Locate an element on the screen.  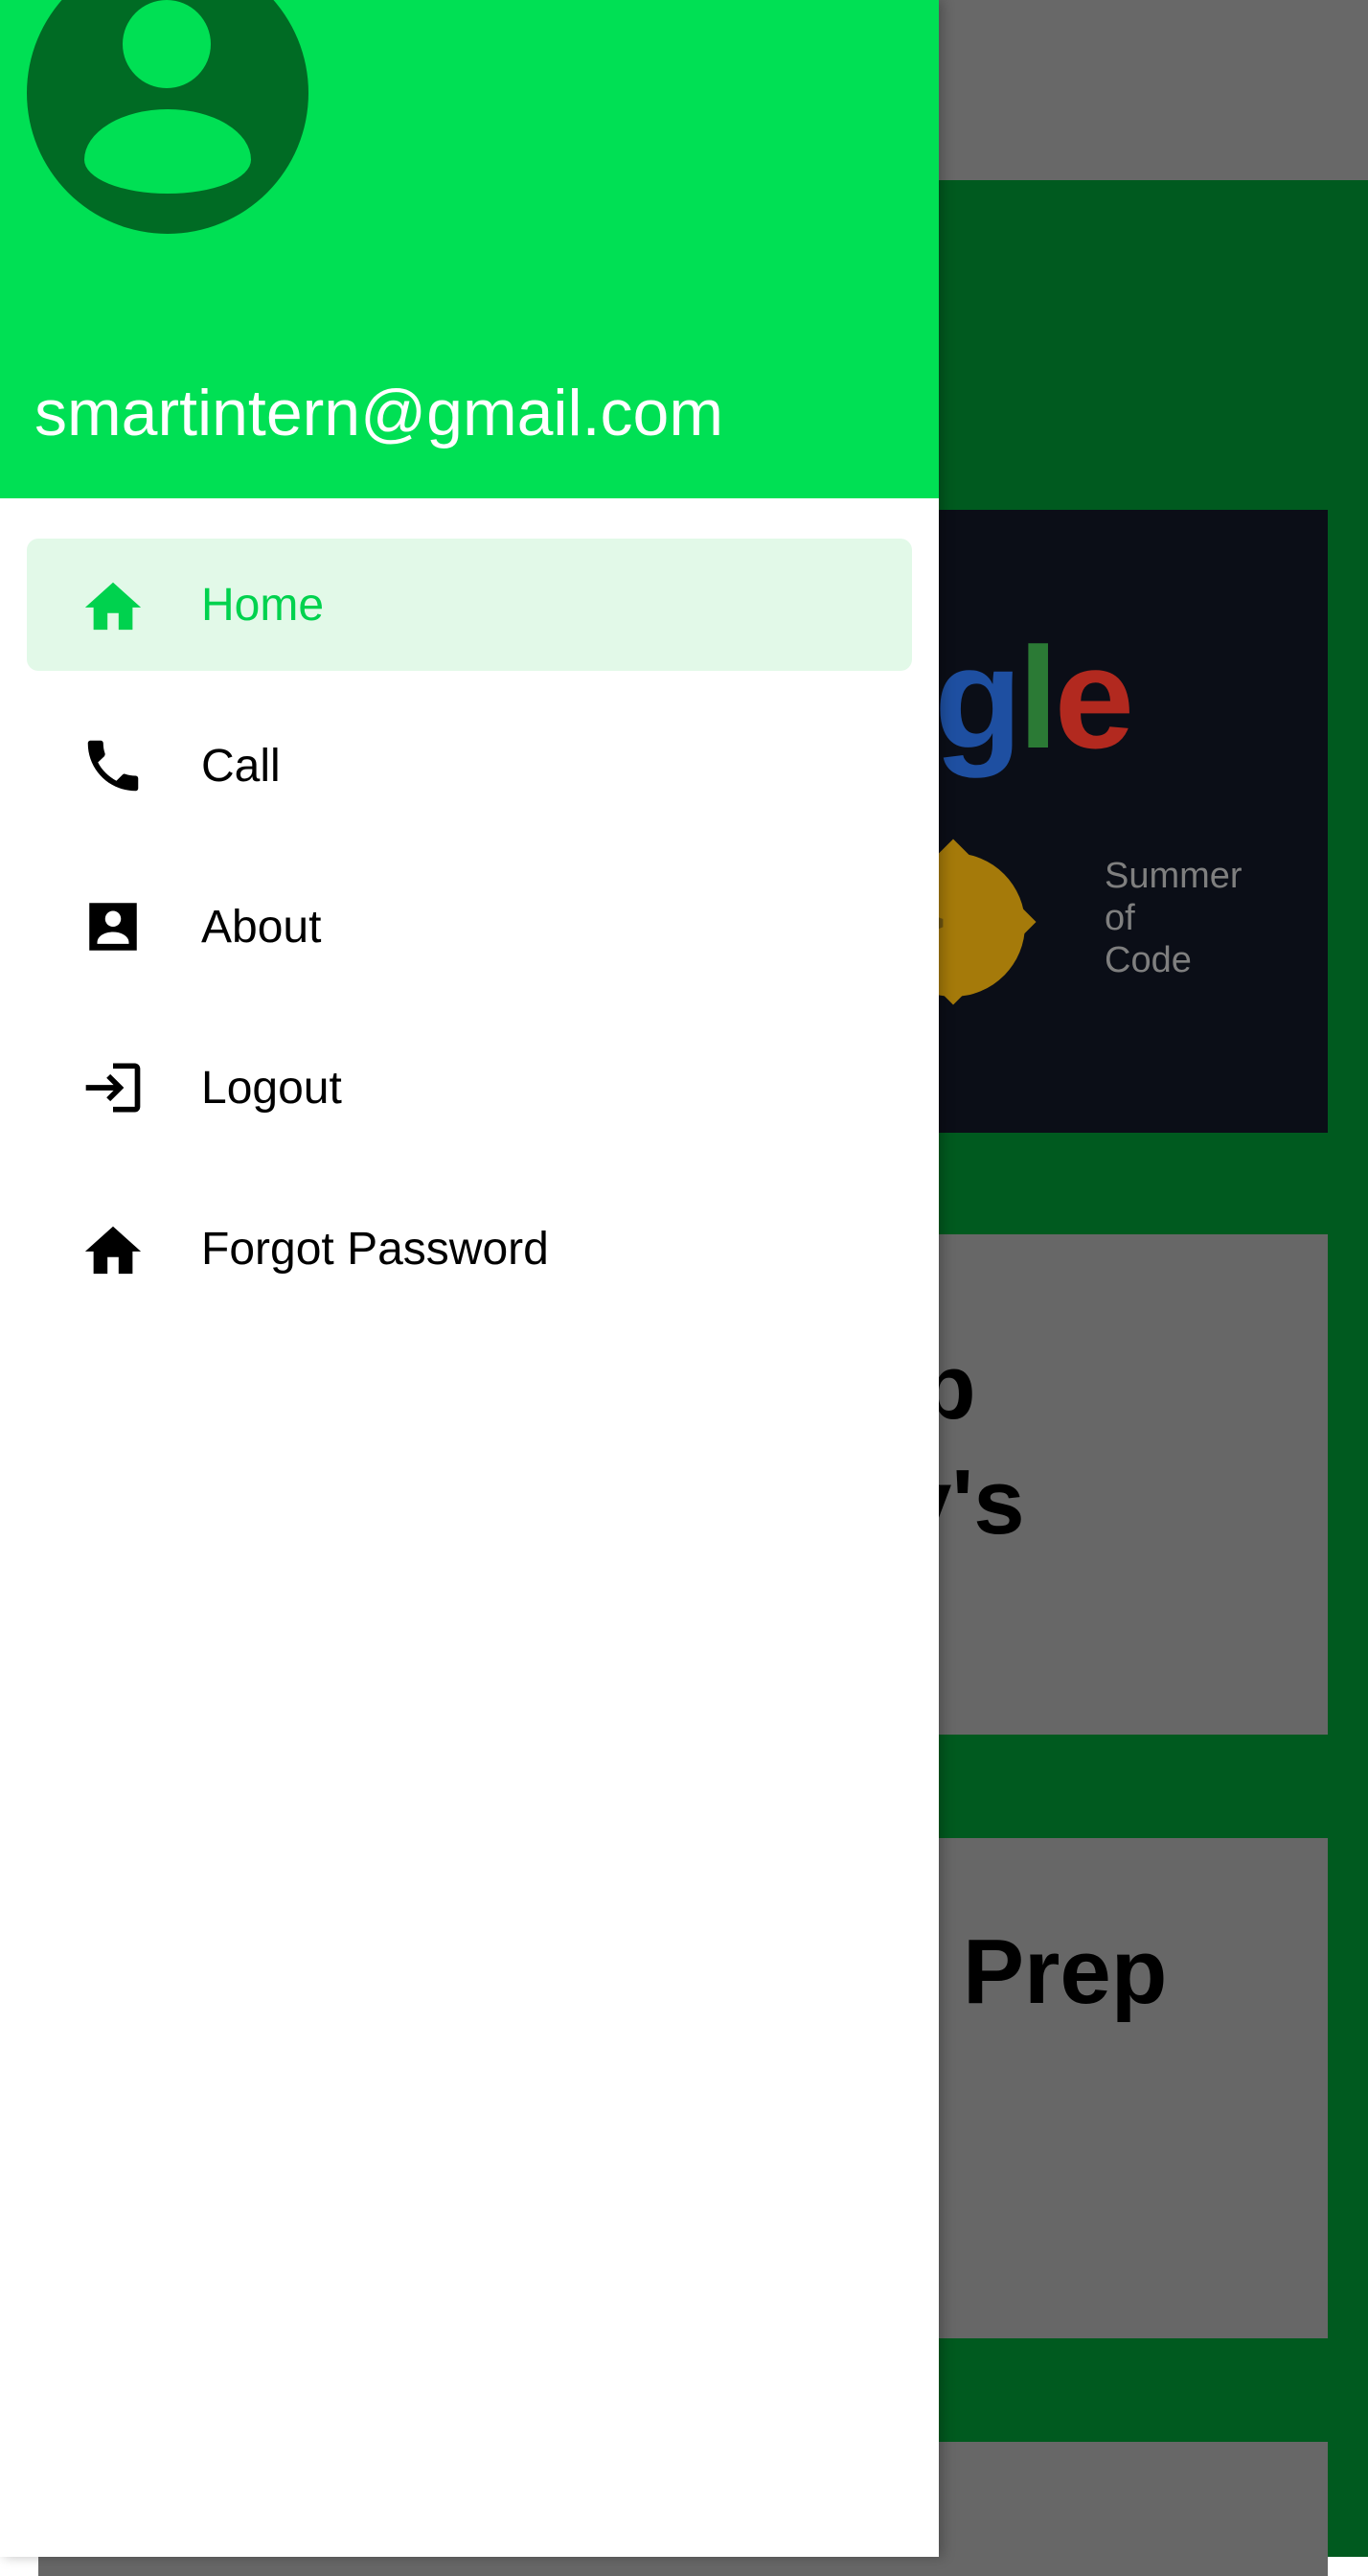
menu-item-label: Home is located at coordinates (263, 605).